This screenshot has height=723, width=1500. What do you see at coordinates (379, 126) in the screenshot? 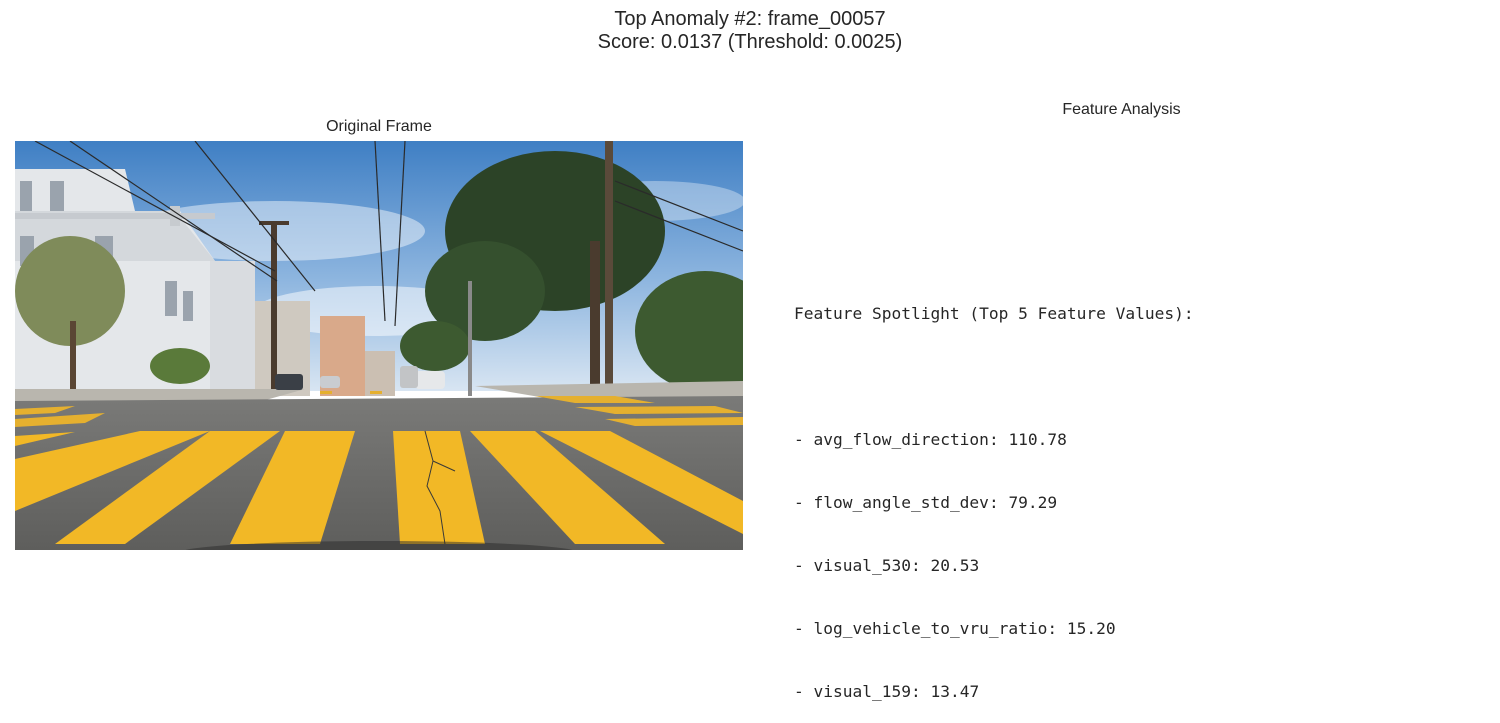
I see `original-frame-title: Original Frame` at bounding box center [379, 126].